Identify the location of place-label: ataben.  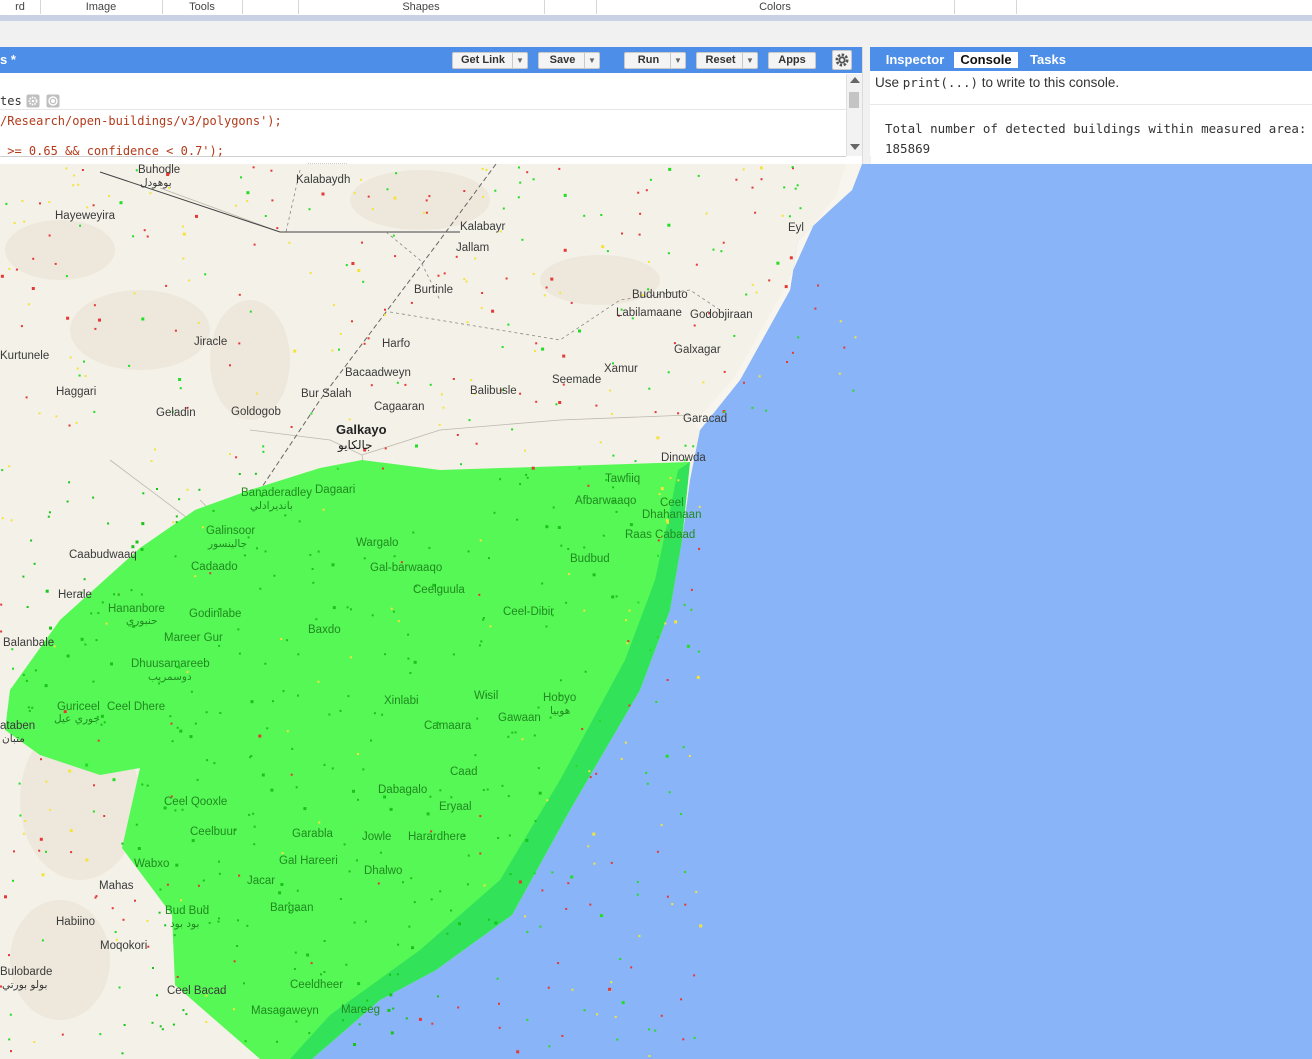
(17, 726).